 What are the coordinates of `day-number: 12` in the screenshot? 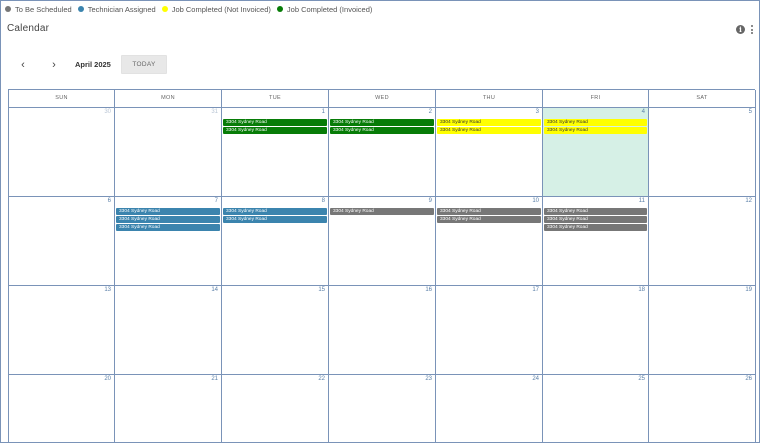 It's located at (748, 201).